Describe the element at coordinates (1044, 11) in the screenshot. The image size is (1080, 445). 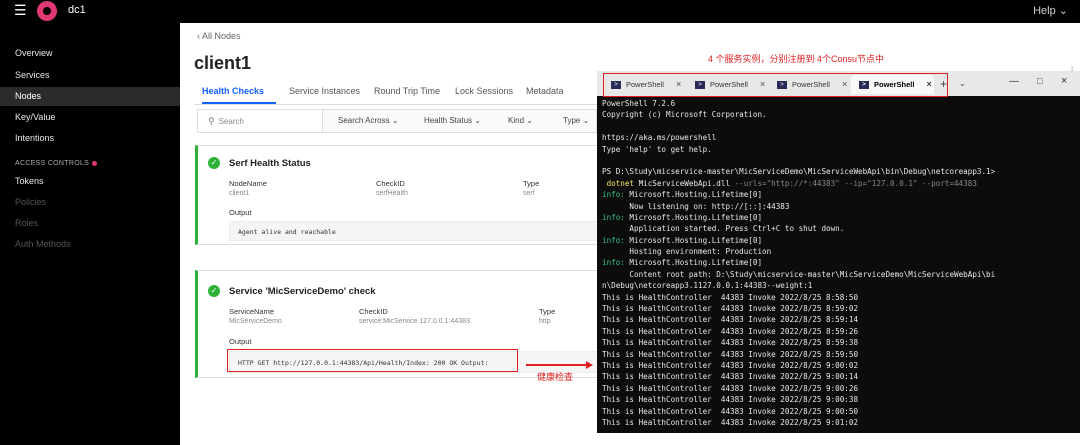
I see `help-label: Help` at that location.